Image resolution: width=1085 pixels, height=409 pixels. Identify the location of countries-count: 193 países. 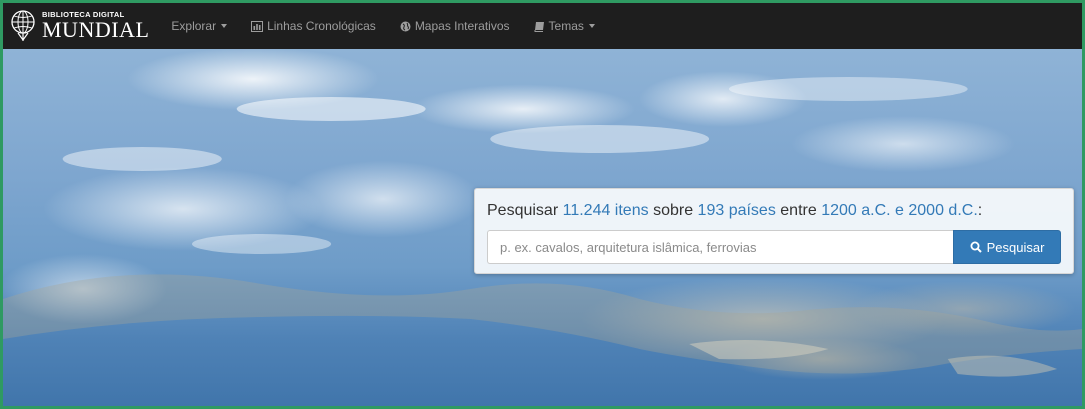
(736, 210).